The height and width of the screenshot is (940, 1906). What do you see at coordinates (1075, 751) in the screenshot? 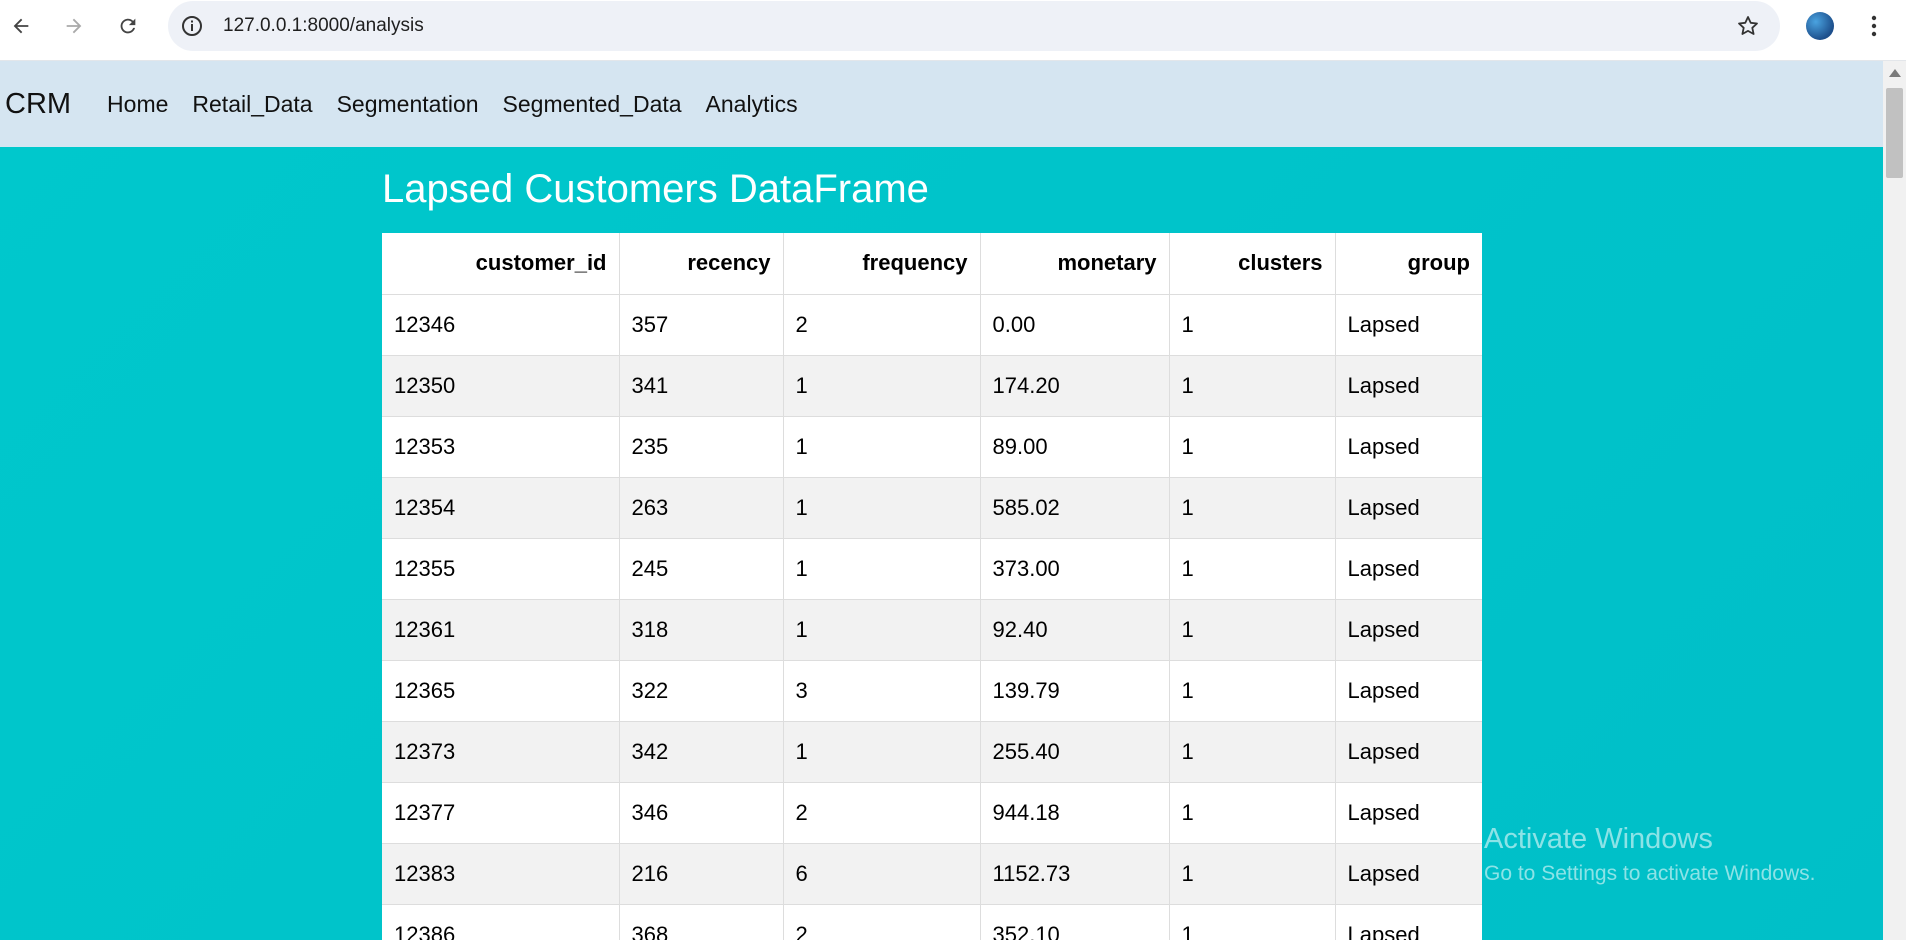
I see `table-cell-monetary: 255.40` at bounding box center [1075, 751].